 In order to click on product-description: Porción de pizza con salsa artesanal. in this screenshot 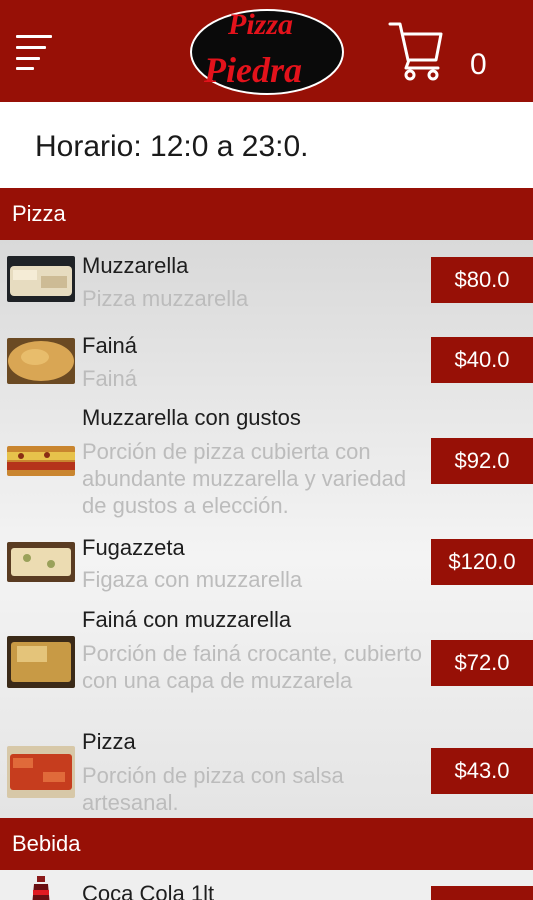, I will do `click(213, 789)`.